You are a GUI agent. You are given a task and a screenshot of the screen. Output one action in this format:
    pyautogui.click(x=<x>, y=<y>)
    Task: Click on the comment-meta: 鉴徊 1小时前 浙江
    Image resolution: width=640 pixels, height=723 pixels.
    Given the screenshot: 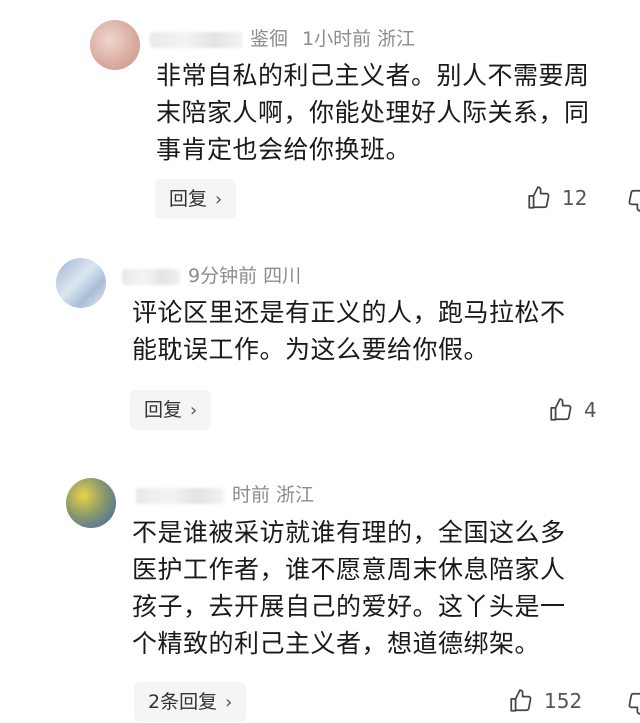 What is the action you would take?
    pyautogui.click(x=282, y=37)
    